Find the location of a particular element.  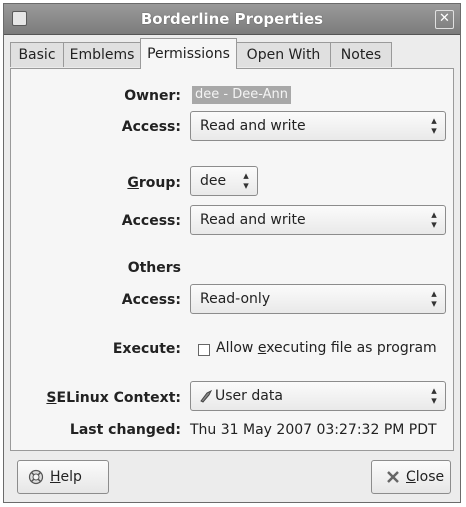

selinux-context-dropdown: User data ▴ ▾ is located at coordinates (318, 396).